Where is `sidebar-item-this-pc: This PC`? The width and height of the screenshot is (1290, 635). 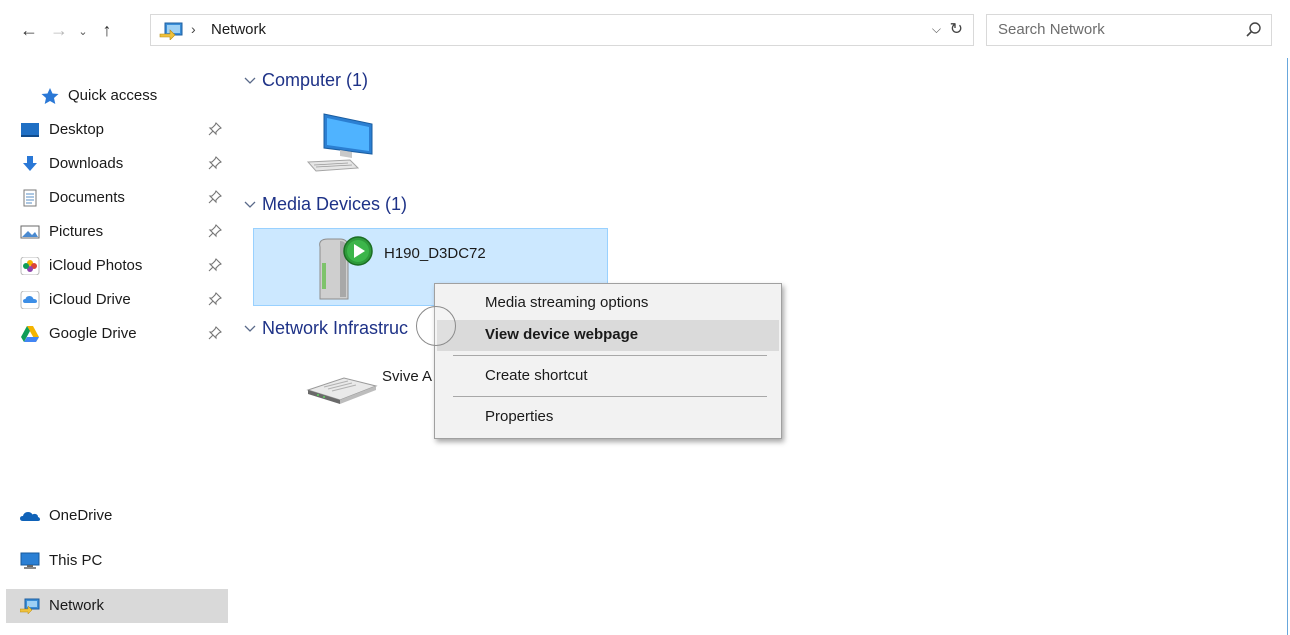
sidebar-item-this-pc: This PC is located at coordinates (117, 561).